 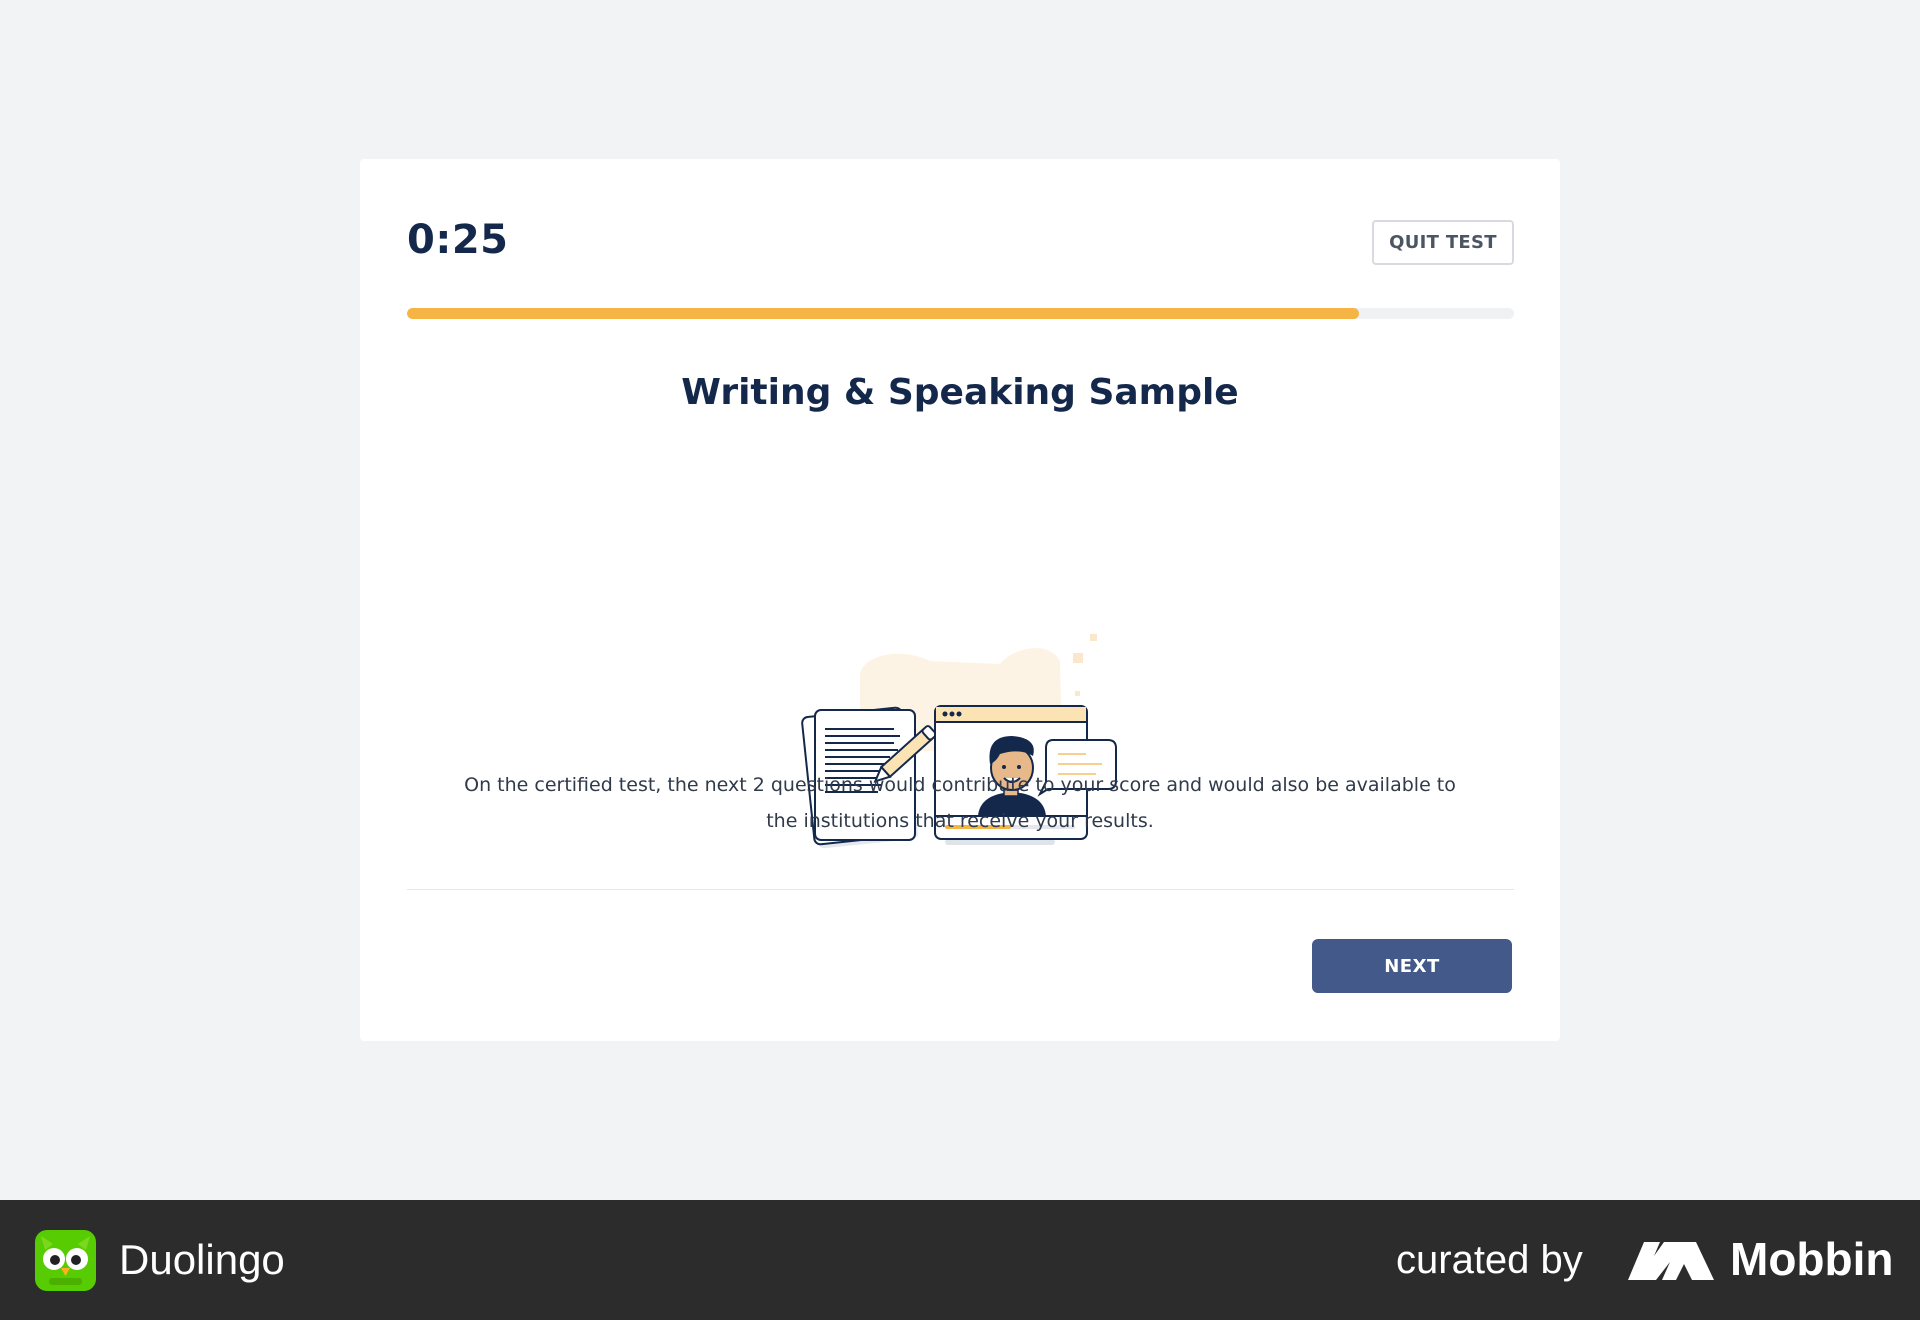 What do you see at coordinates (458, 240) in the screenshot?
I see `timer: 0:25` at bounding box center [458, 240].